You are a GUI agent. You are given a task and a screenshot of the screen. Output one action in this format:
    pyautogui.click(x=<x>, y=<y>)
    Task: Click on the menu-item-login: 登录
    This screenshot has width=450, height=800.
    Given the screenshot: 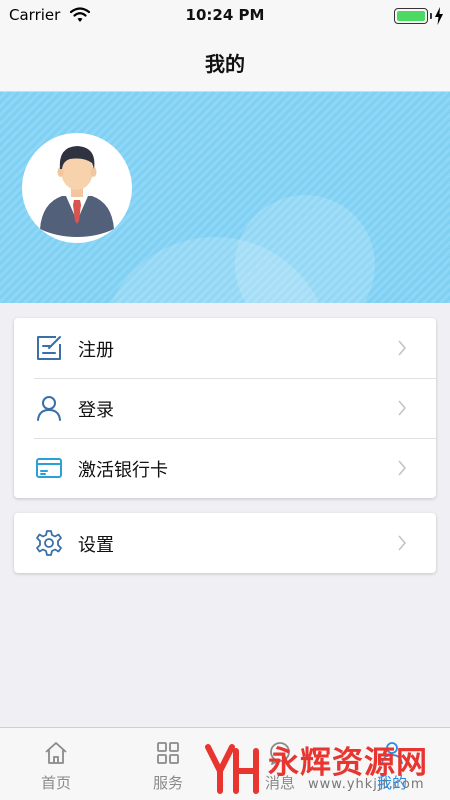 What is the action you would take?
    pyautogui.click(x=225, y=408)
    